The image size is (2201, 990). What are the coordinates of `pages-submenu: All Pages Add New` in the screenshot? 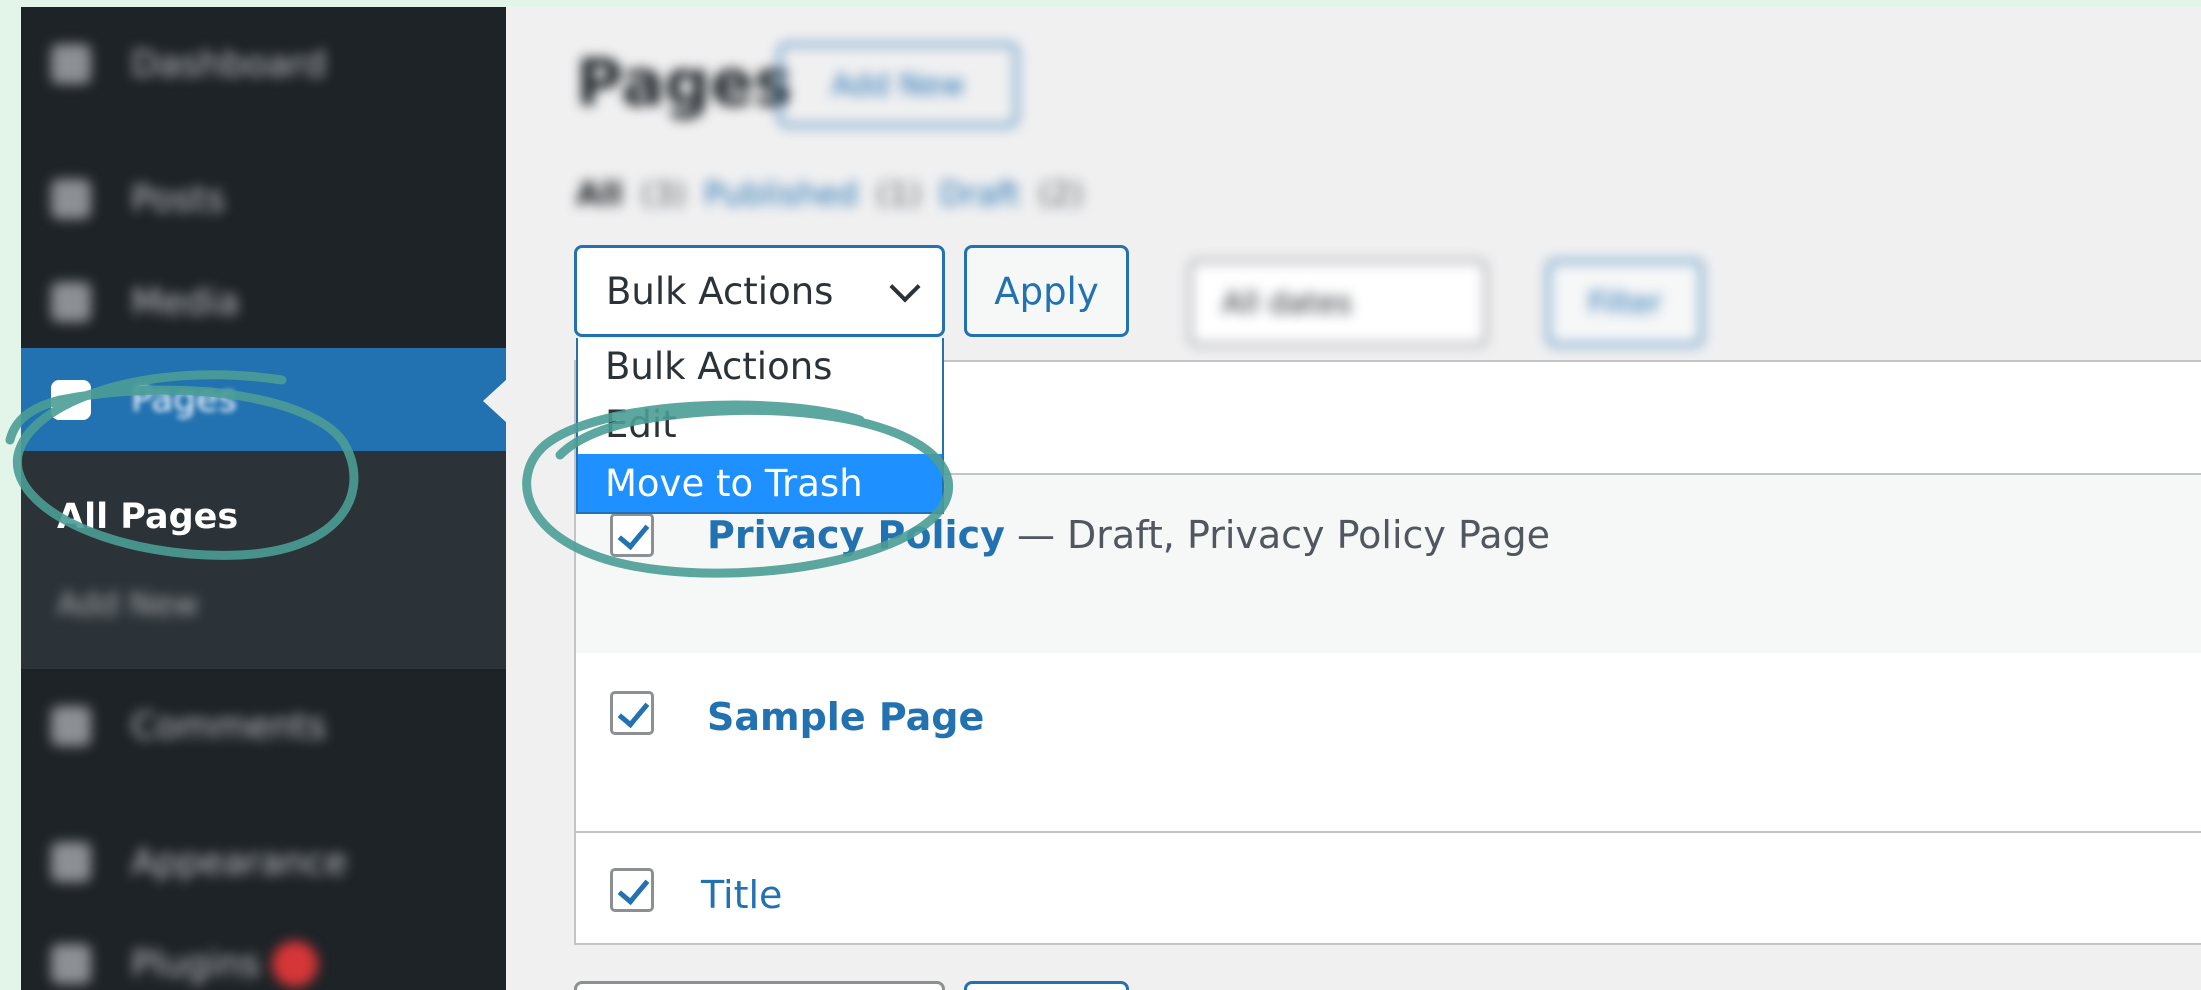 It's located at (263, 560).